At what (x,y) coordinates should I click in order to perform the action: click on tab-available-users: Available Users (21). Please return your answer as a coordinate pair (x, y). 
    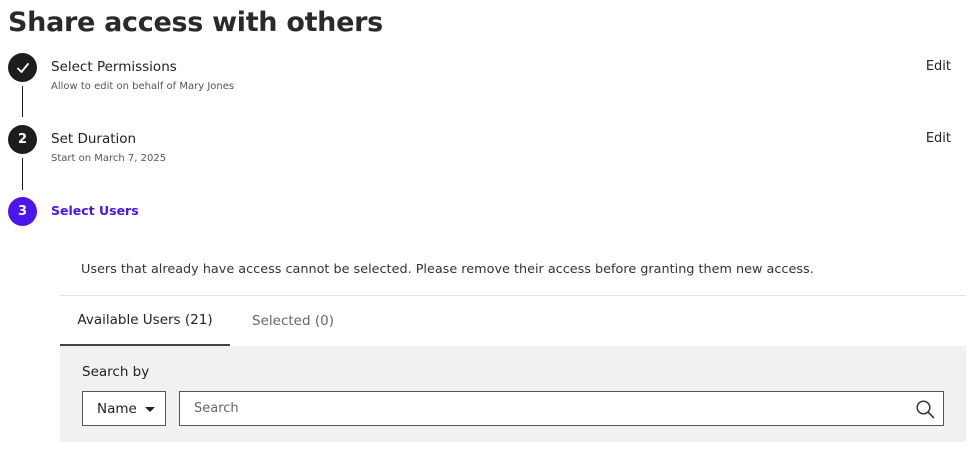
    Looking at the image, I should click on (145, 321).